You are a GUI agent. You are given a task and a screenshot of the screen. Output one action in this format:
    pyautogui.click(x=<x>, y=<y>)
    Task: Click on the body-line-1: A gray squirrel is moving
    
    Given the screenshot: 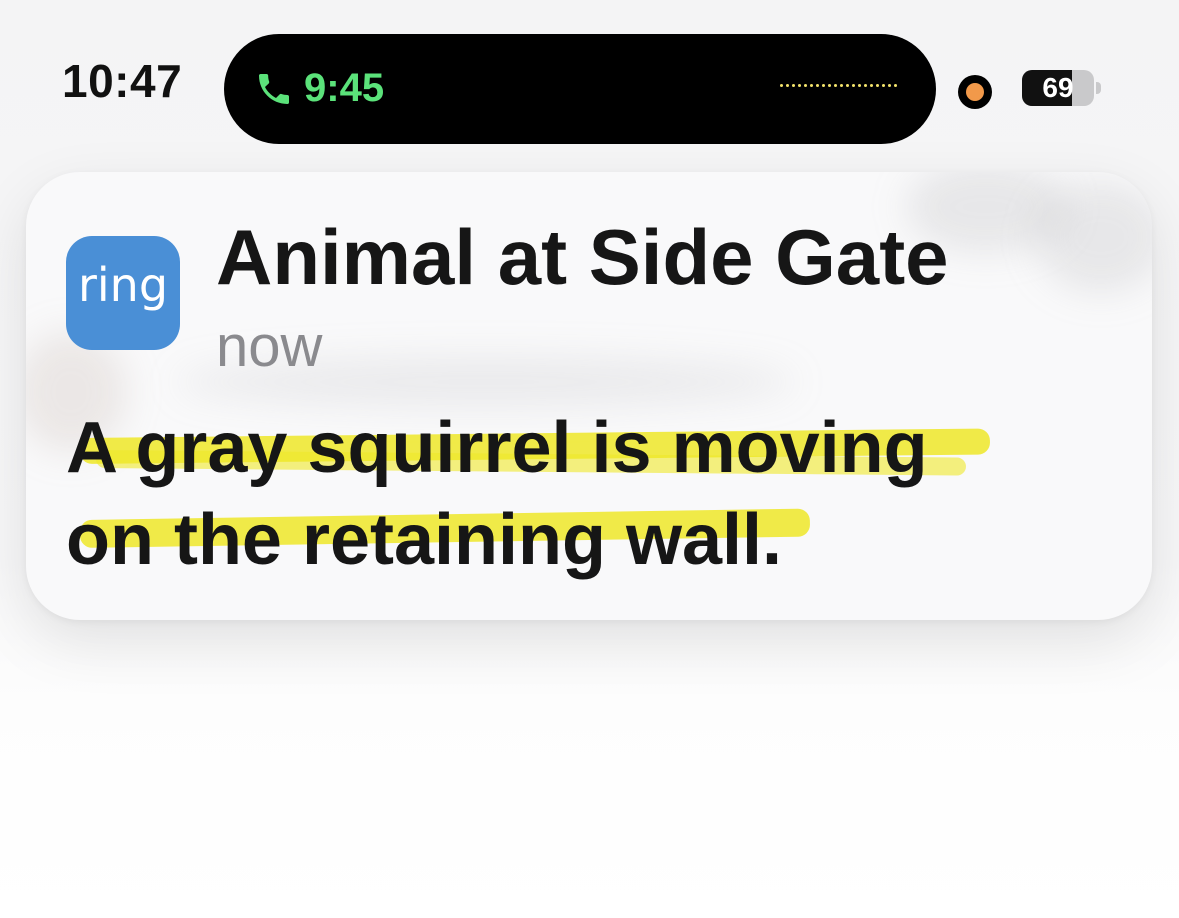 What is the action you would take?
    pyautogui.click(x=586, y=448)
    